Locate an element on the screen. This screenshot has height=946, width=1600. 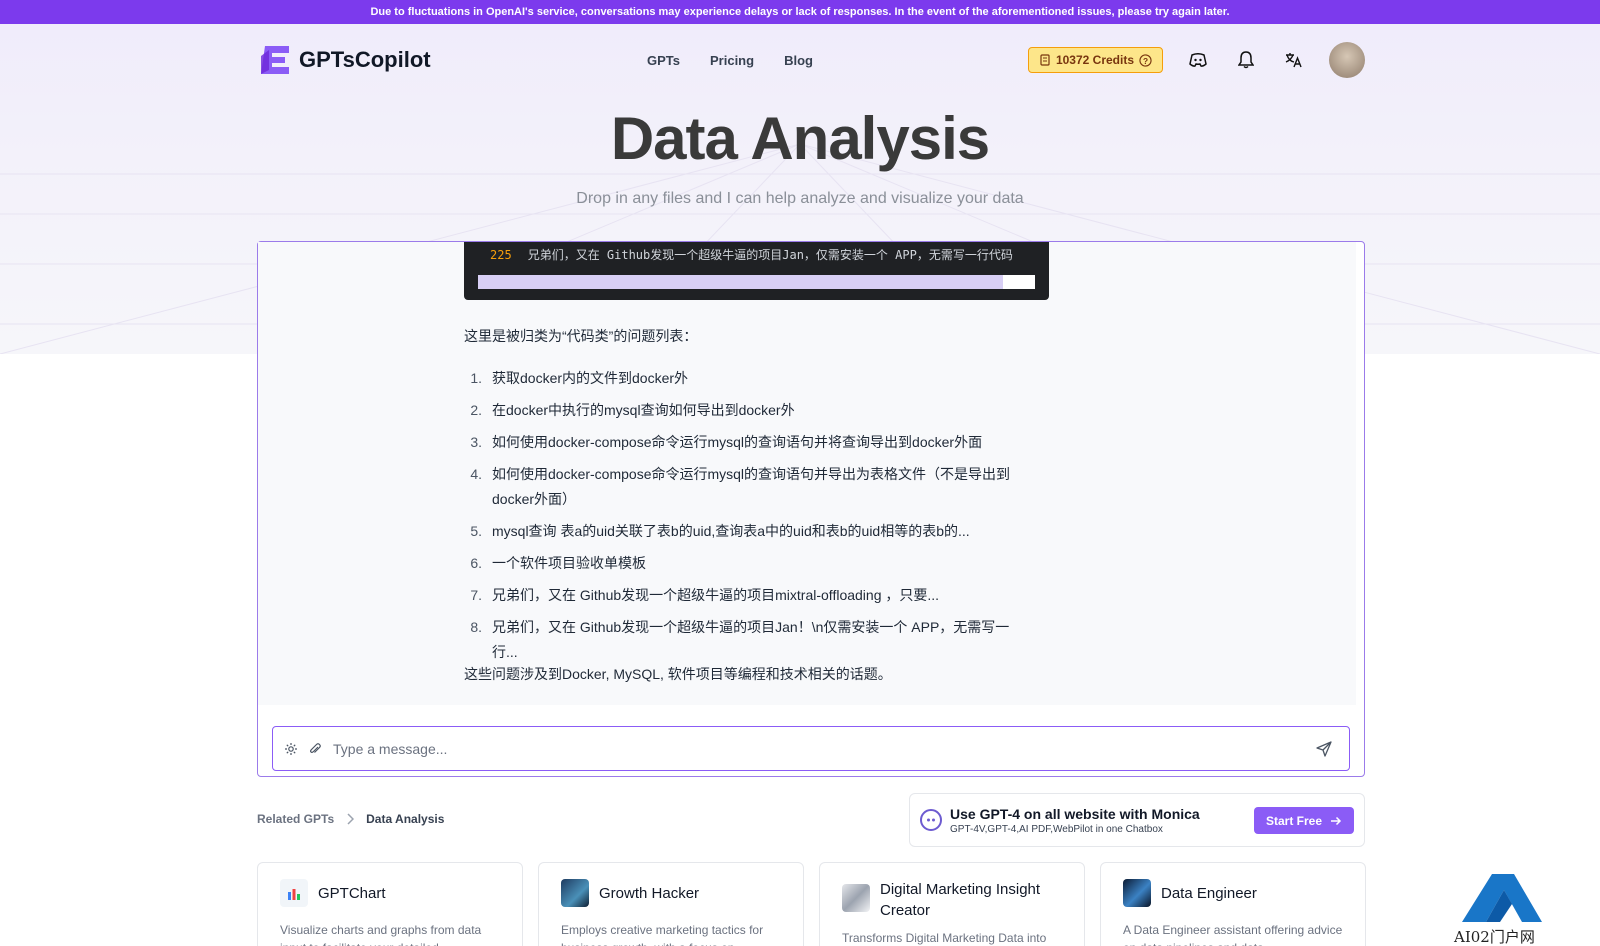
gptscopilot-logo-icon is located at coordinates (275, 60).